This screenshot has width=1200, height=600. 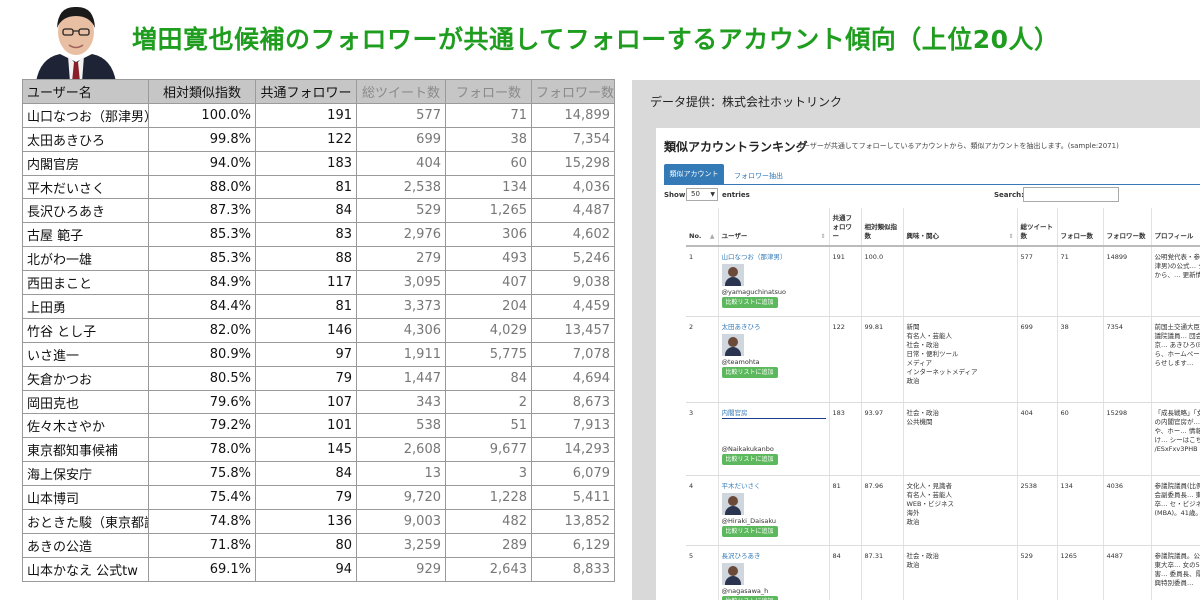 I want to click on cell-common-followers: 88, so click(x=306, y=259).